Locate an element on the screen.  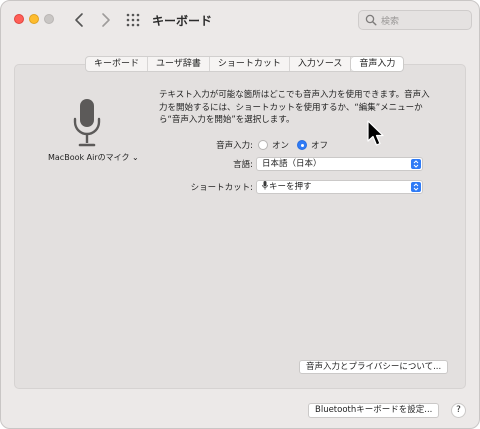
tab-keyboard: キーボード is located at coordinates (117, 64).